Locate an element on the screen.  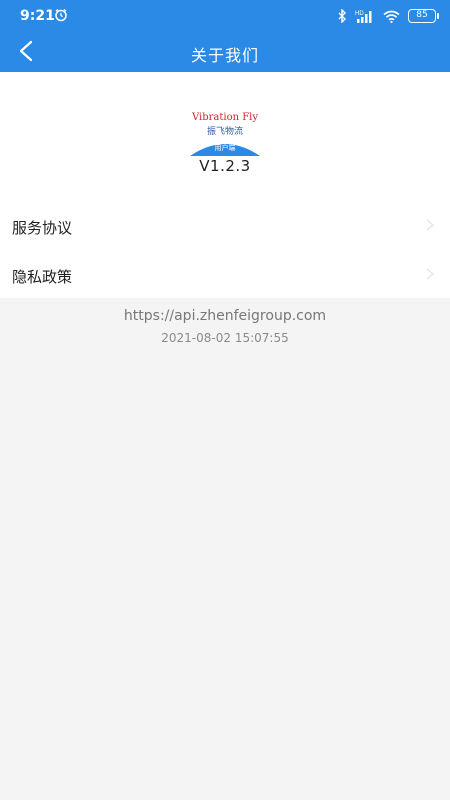
battery-icon: 85 is located at coordinates (423, 16).